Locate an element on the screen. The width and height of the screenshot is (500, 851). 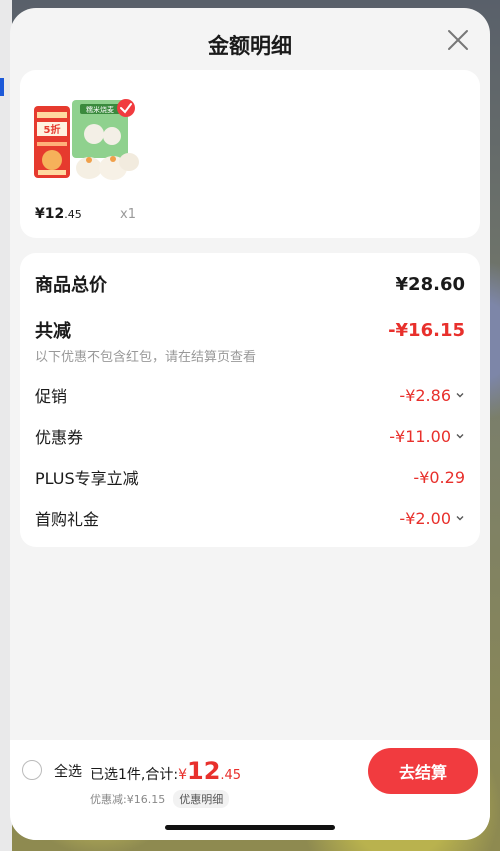
detail-item-value: -¥11.00 is located at coordinates (427, 436).